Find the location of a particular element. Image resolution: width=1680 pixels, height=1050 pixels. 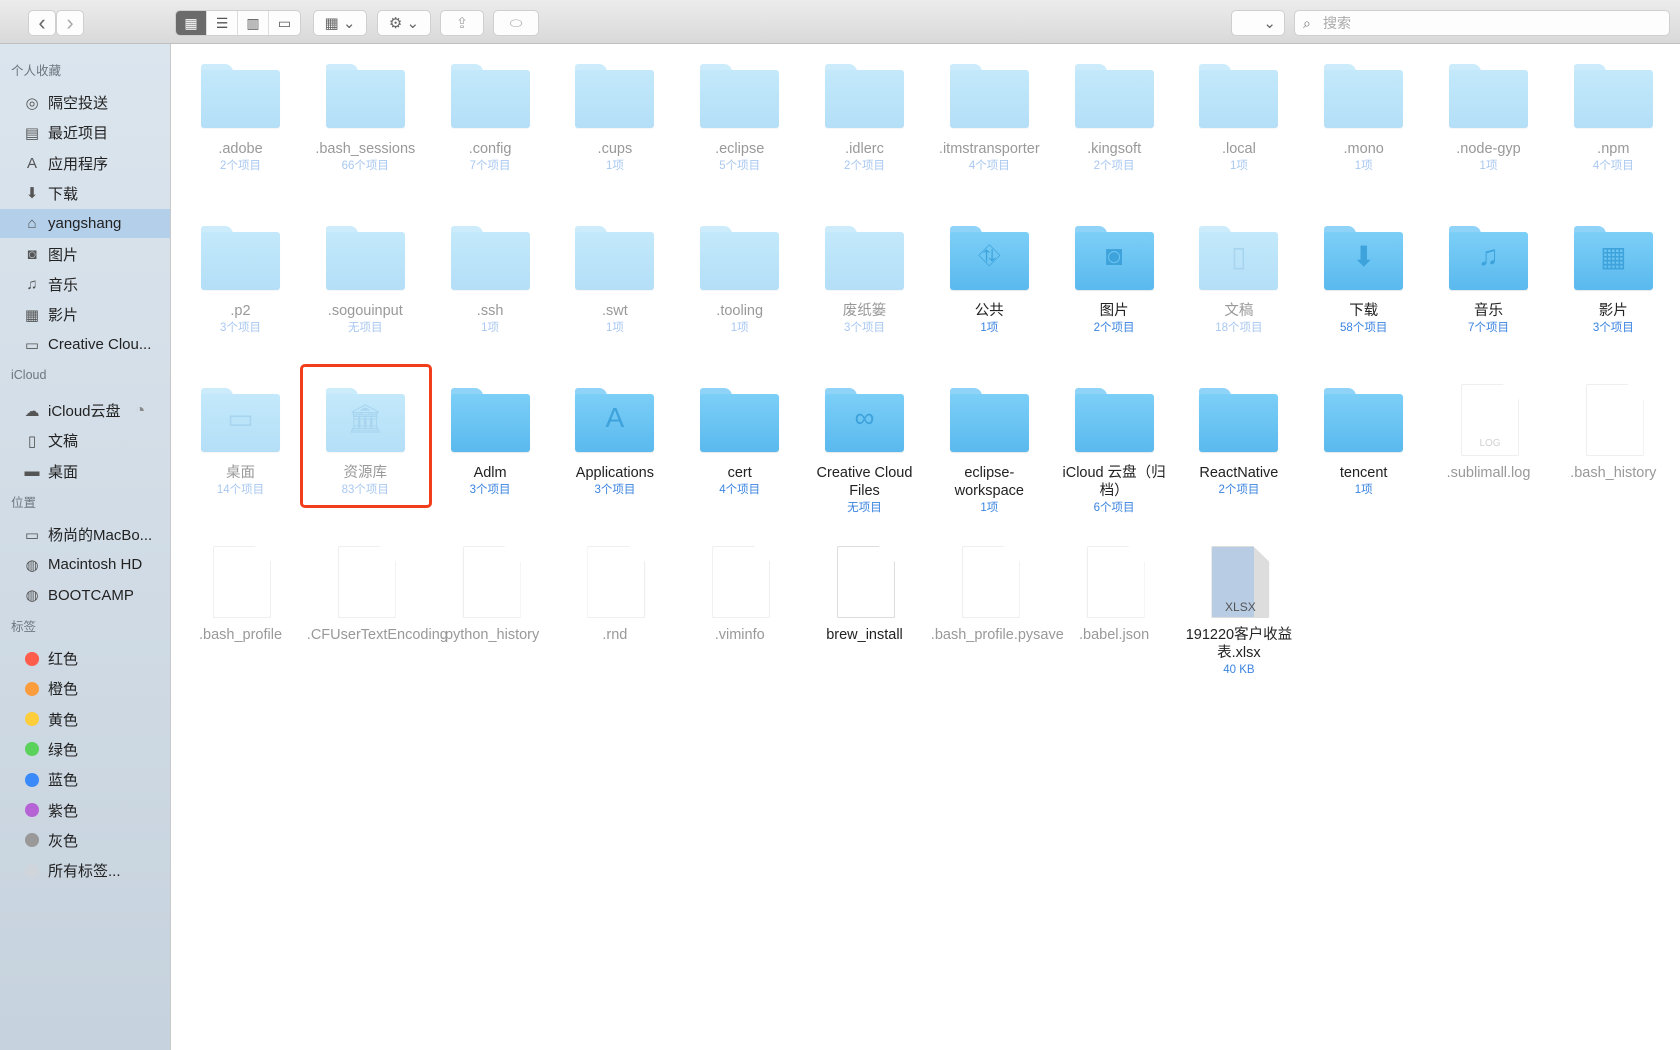

folder-item: .npm 4个项目 is located at coordinates (1613, 119).